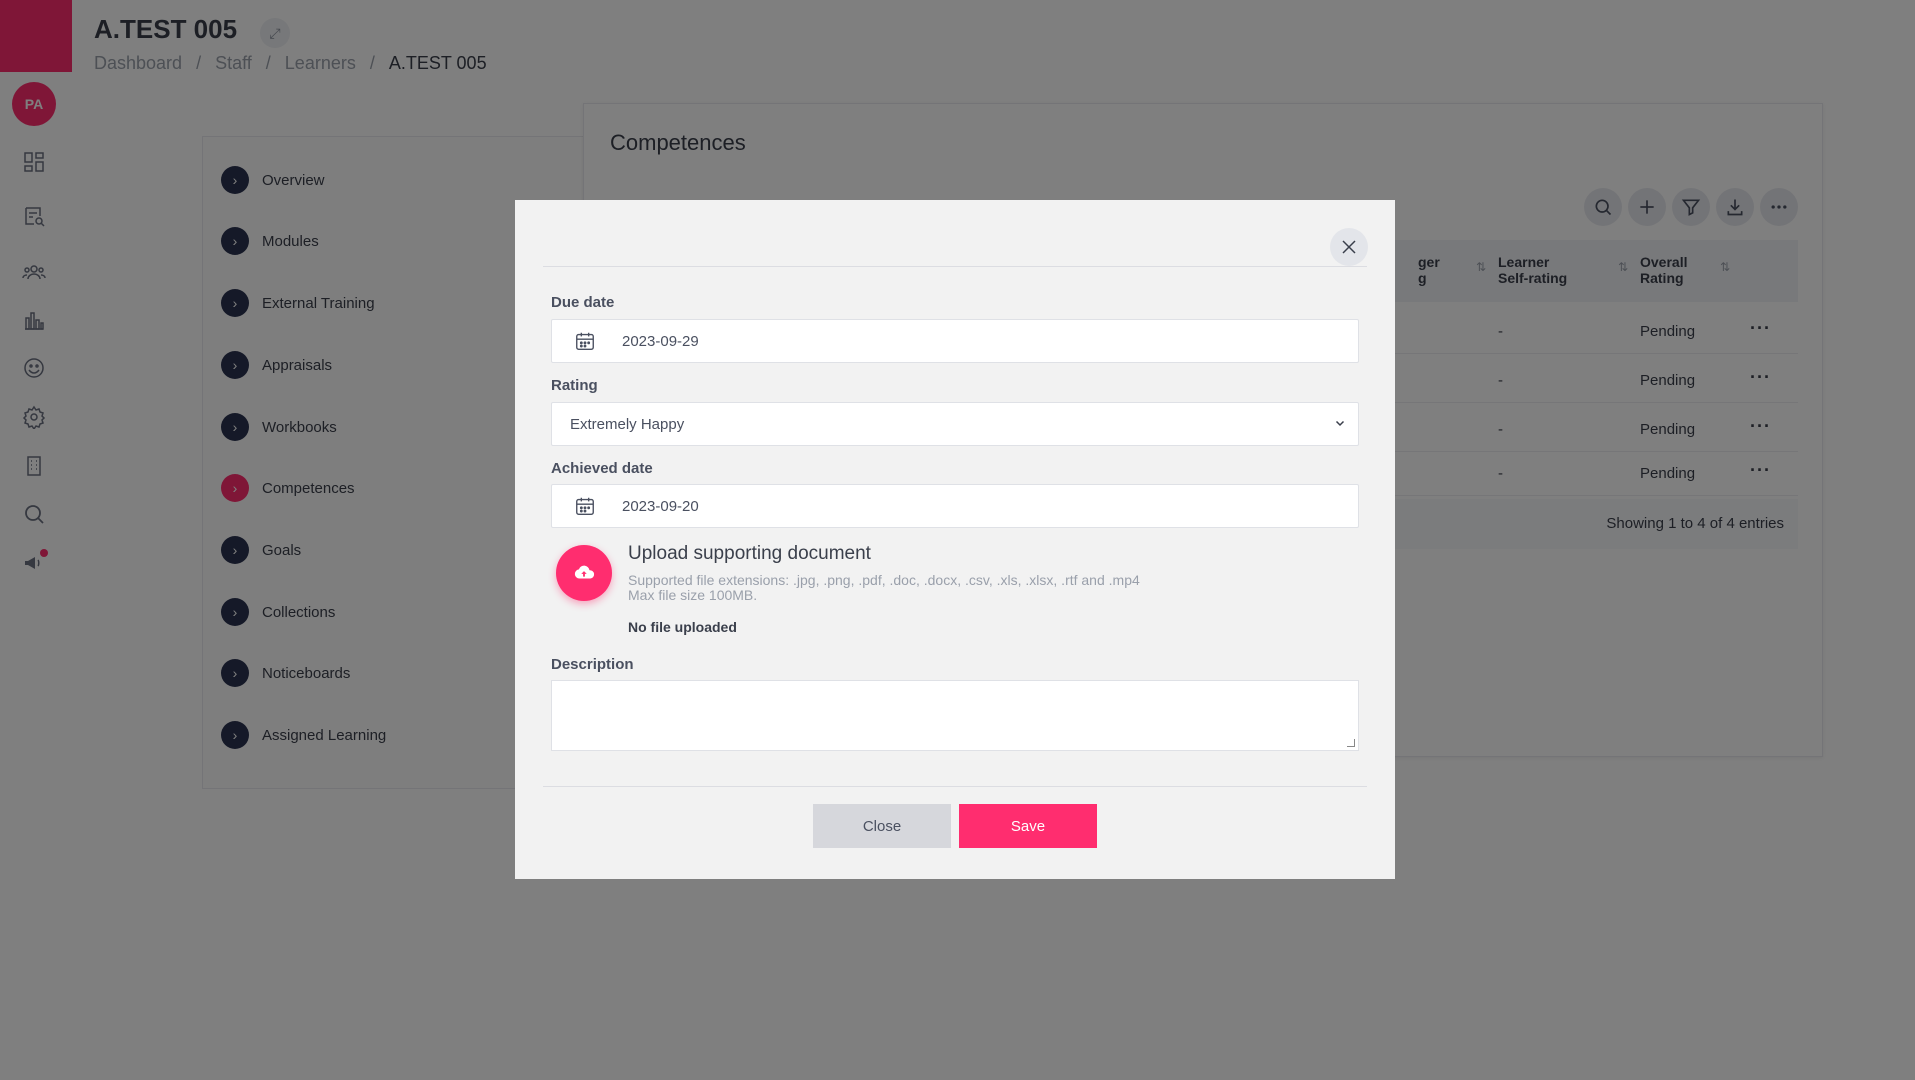  Describe the element at coordinates (682, 627) in the screenshot. I see `upload-status: No file uploaded` at that location.